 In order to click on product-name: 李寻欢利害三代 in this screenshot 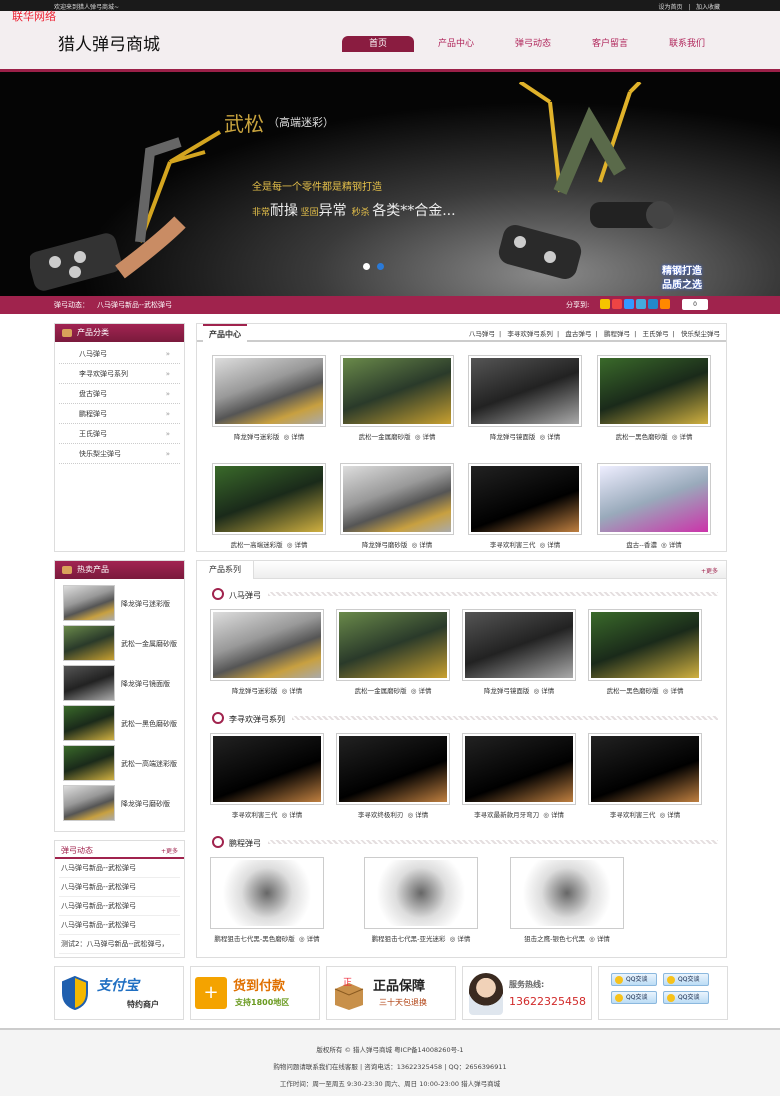, I will do `click(255, 815)`.